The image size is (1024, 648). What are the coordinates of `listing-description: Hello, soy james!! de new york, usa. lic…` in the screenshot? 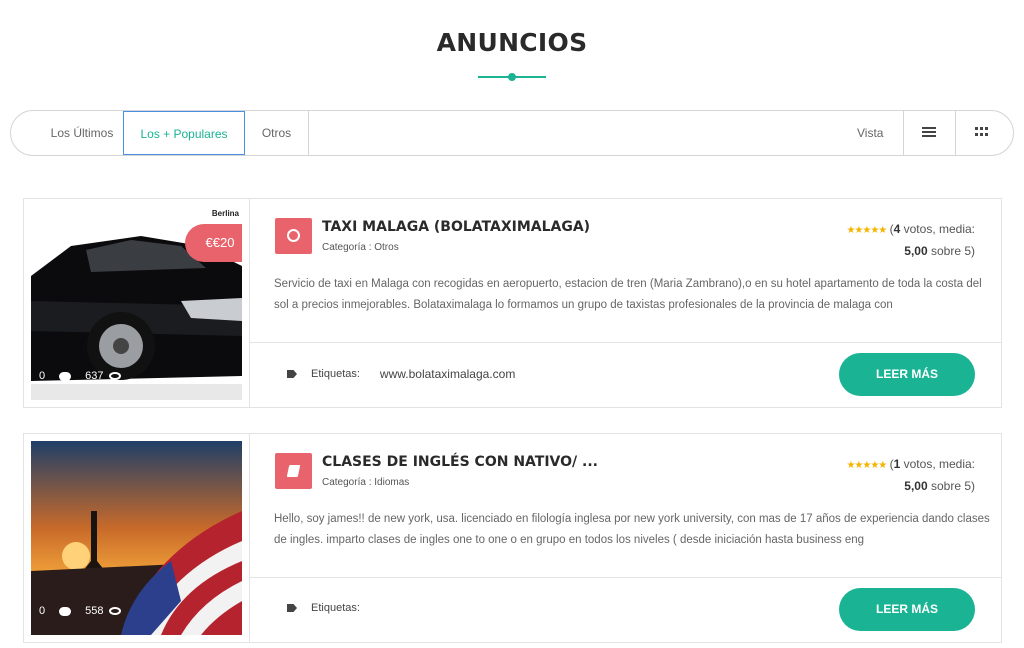 It's located at (632, 529).